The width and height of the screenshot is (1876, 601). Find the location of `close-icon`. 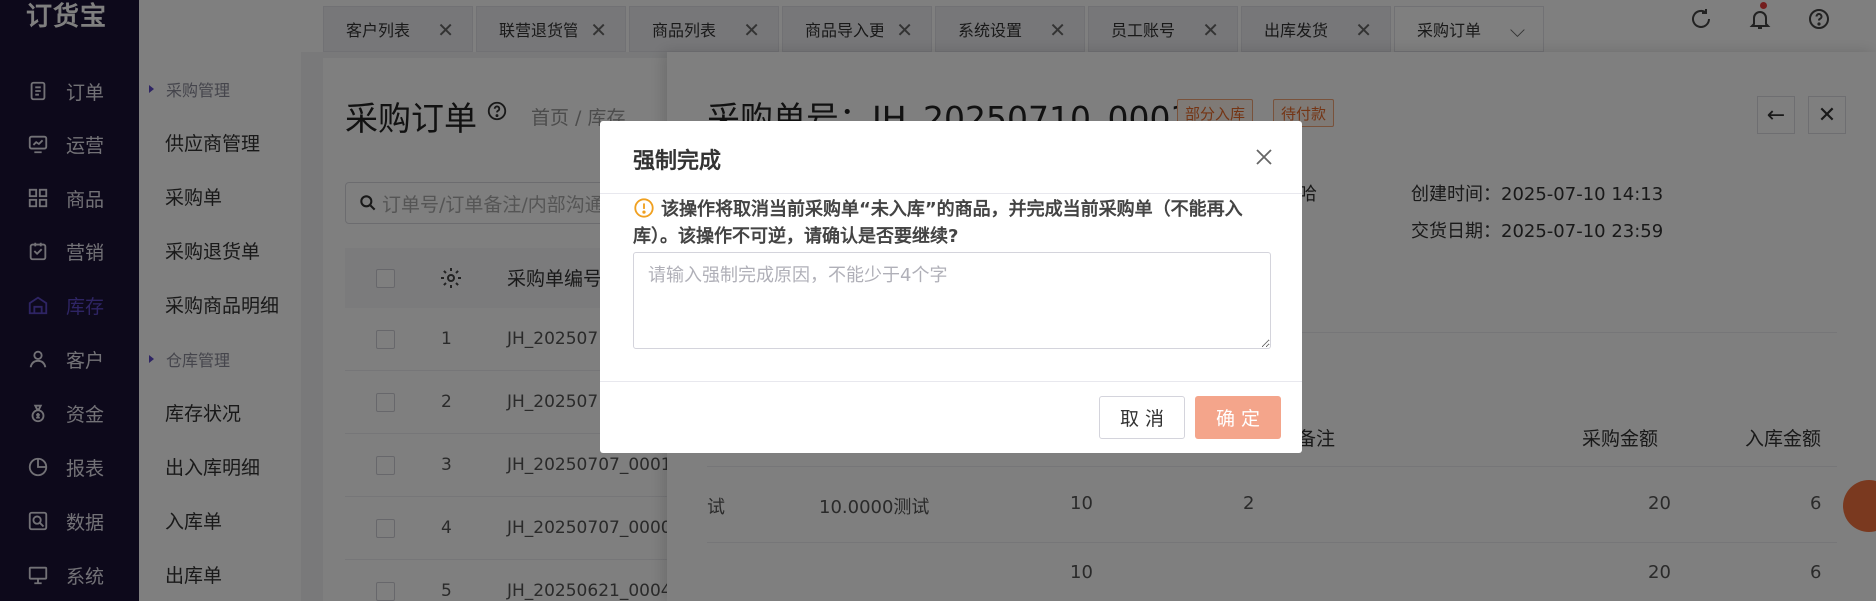

close-icon is located at coordinates (1264, 157).